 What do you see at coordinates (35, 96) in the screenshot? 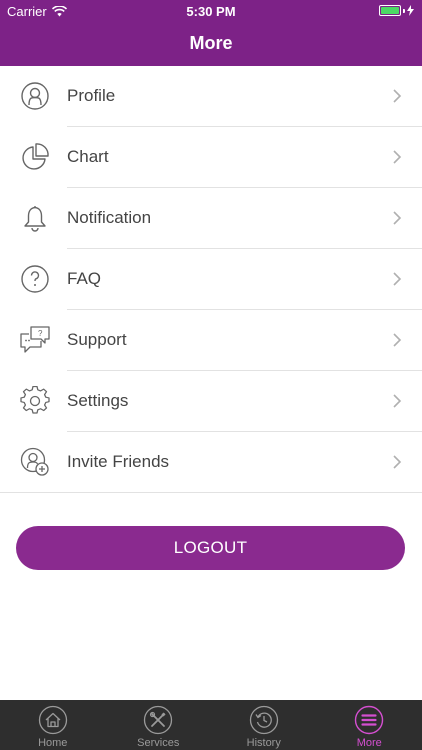
I see `profile-icon` at bounding box center [35, 96].